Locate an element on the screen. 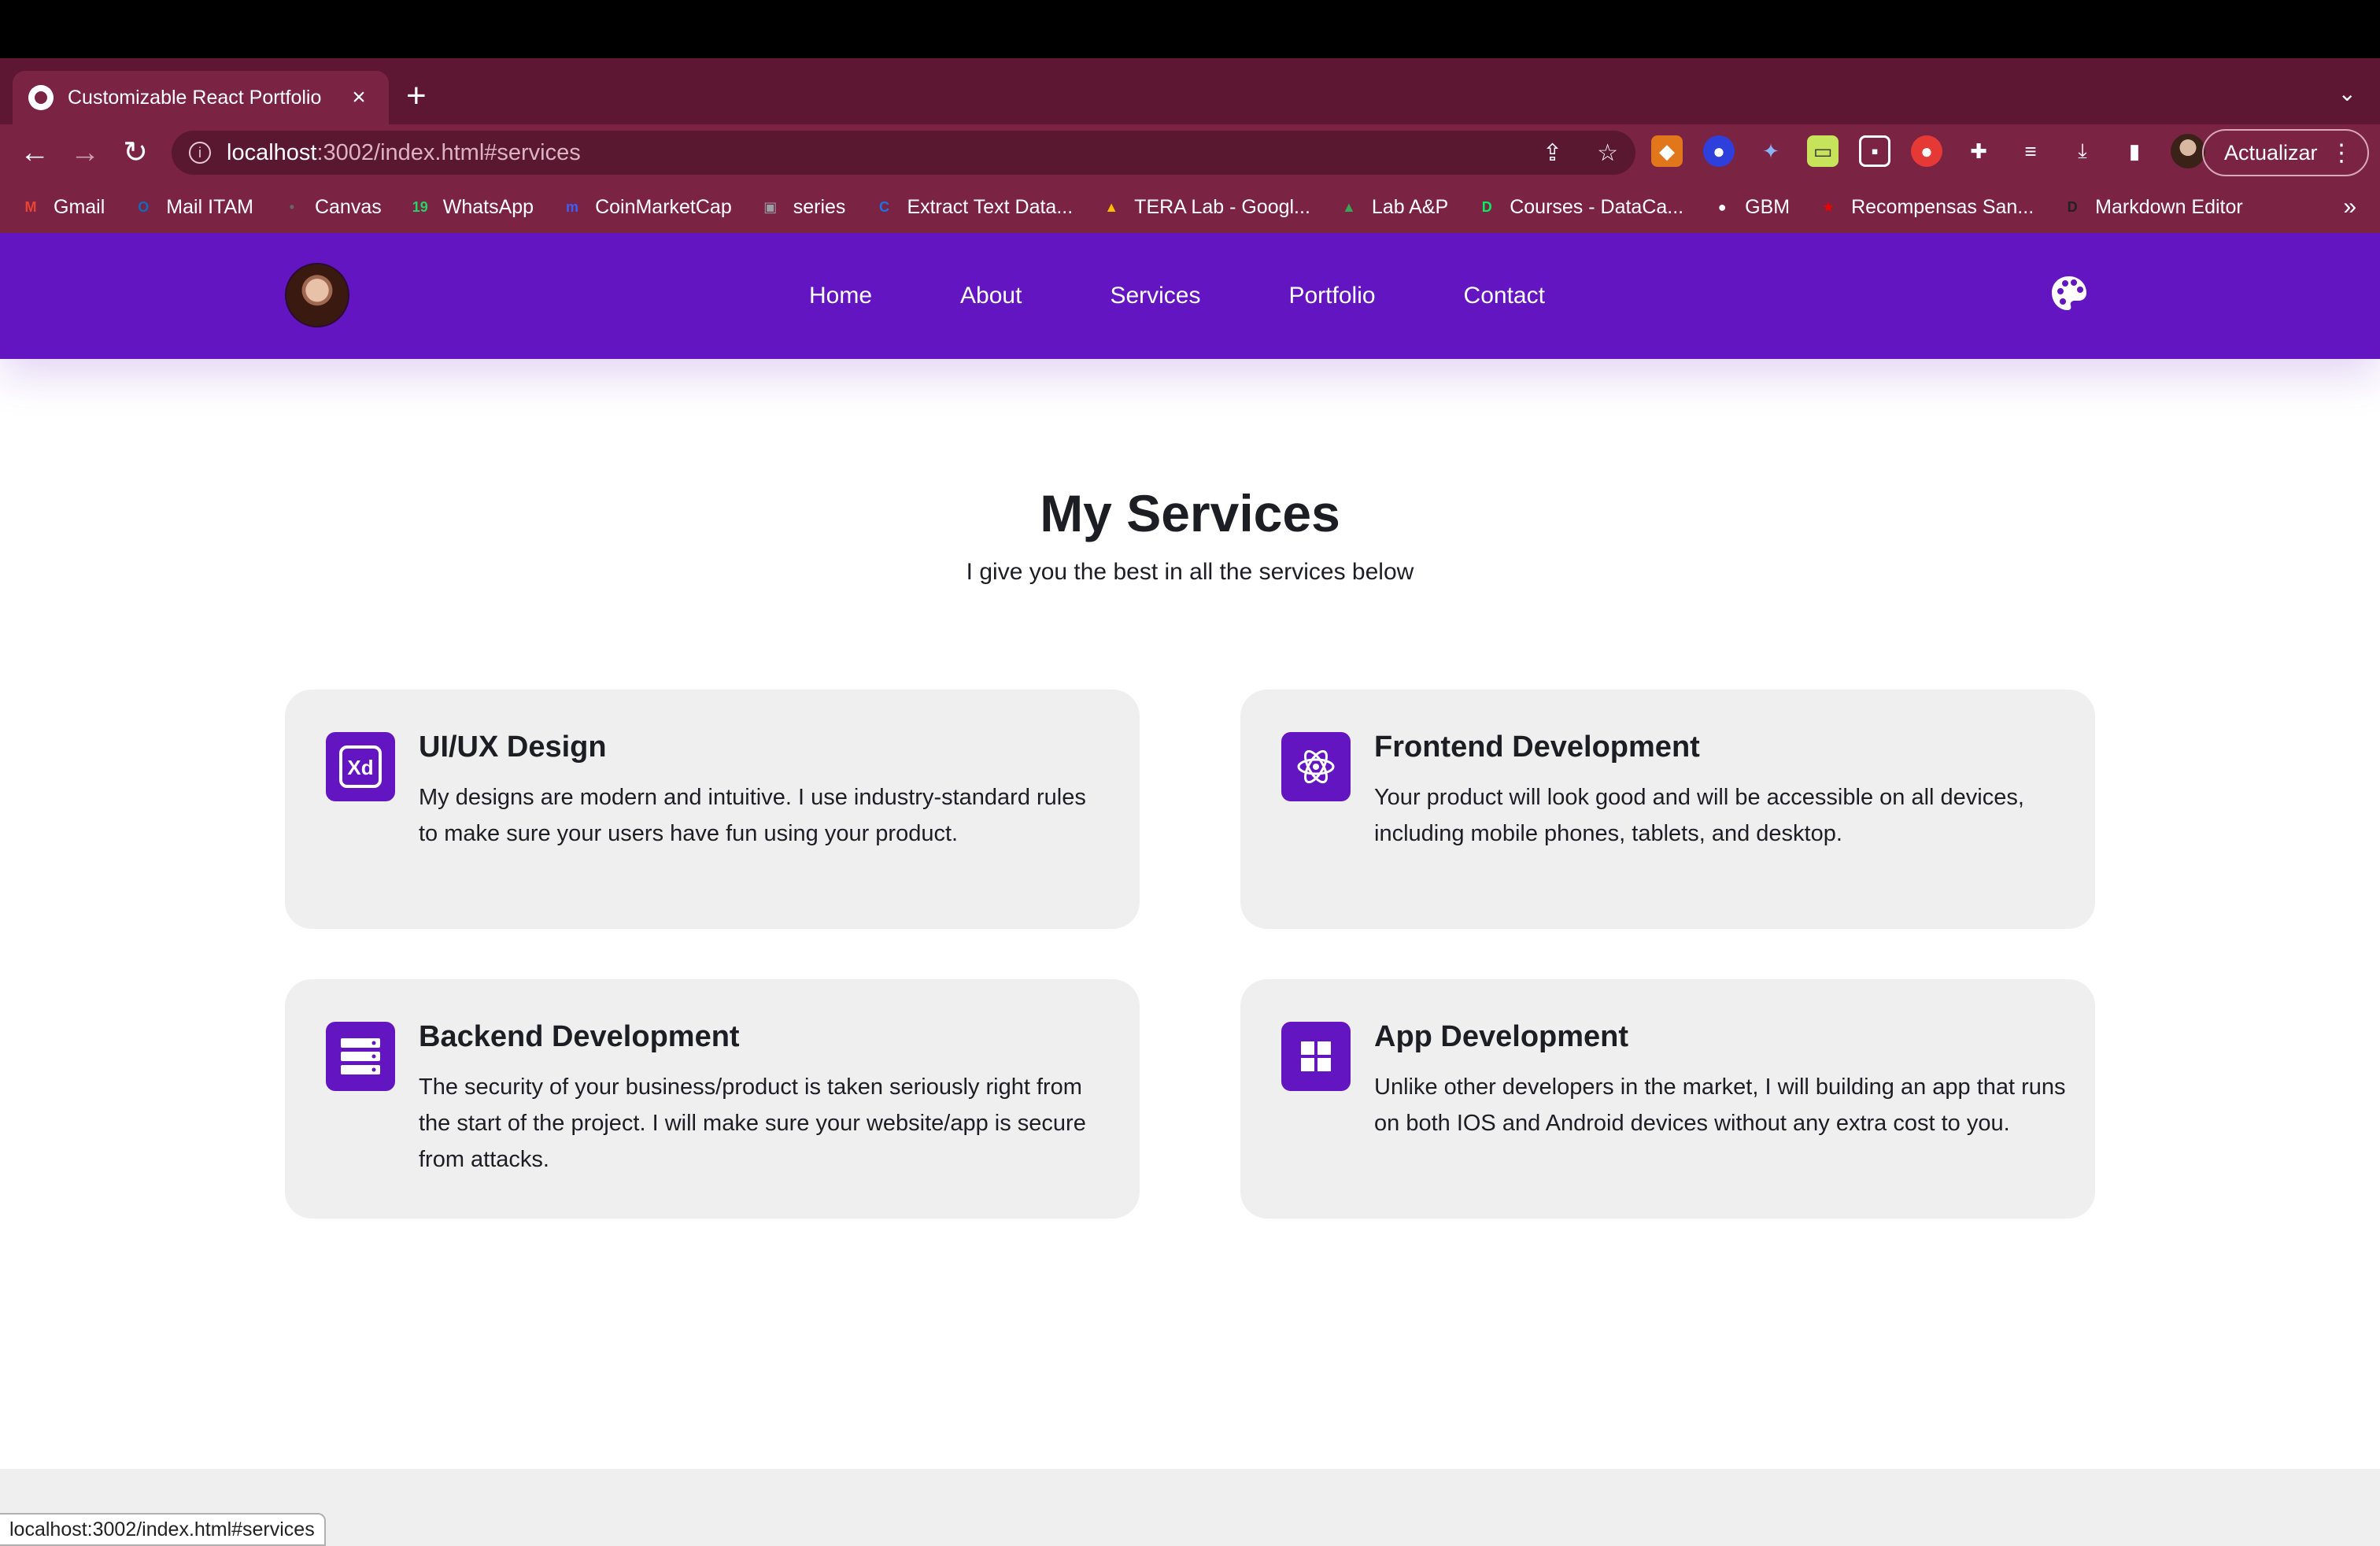 This screenshot has width=2380, height=1546. bookmark-favicon-icon: O is located at coordinates (144, 207).